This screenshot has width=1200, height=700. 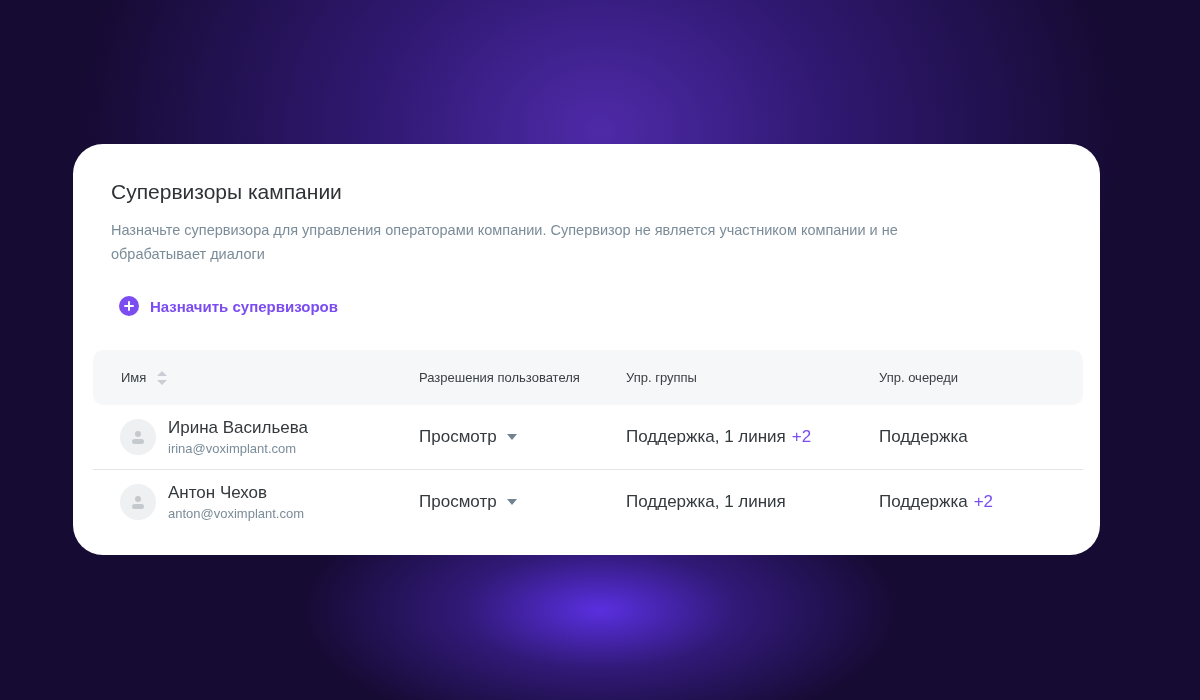 What do you see at coordinates (919, 377) in the screenshot?
I see `column-header: Упр. очереди` at bounding box center [919, 377].